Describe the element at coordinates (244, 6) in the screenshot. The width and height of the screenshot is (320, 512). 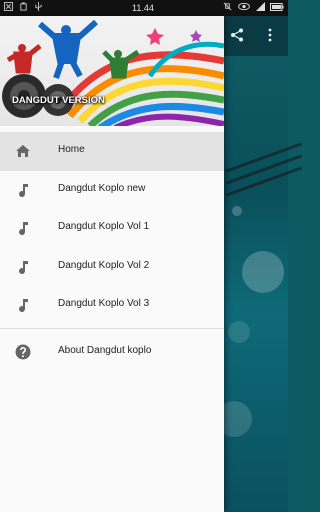
I see `eye-icon` at that location.